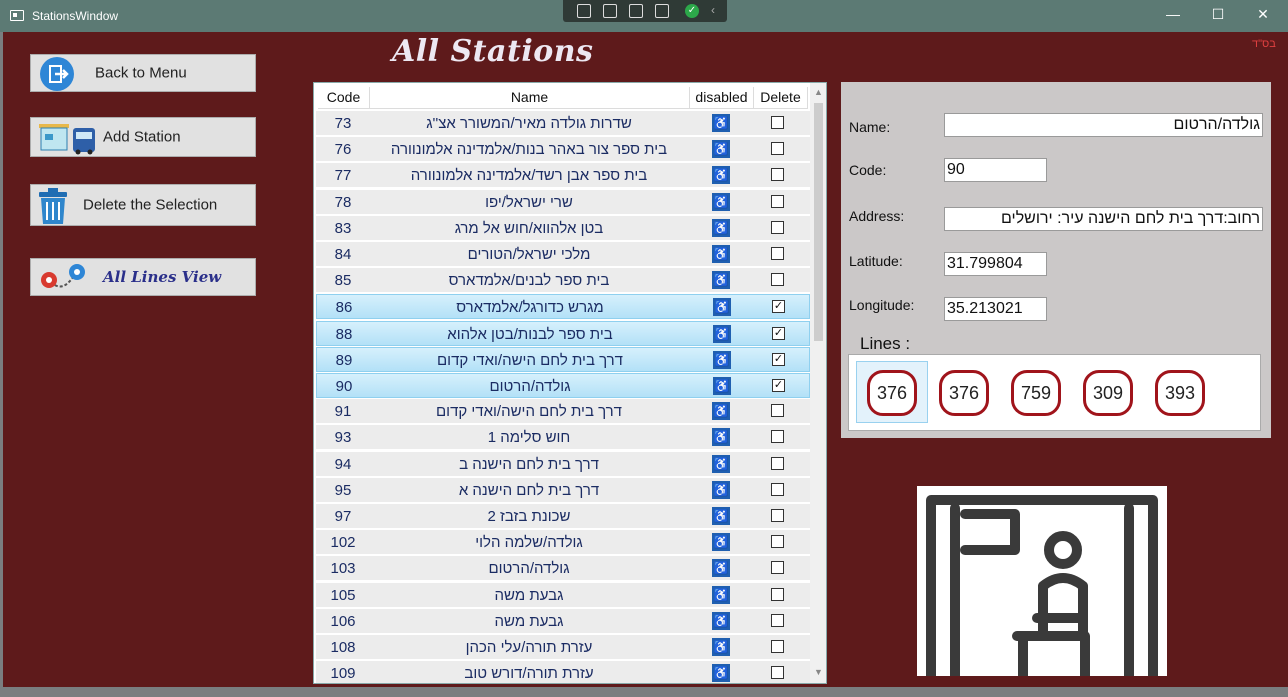 The width and height of the screenshot is (1288, 697). I want to click on table-row: 93 חוש סלימה 1 ♿, so click(563, 438).